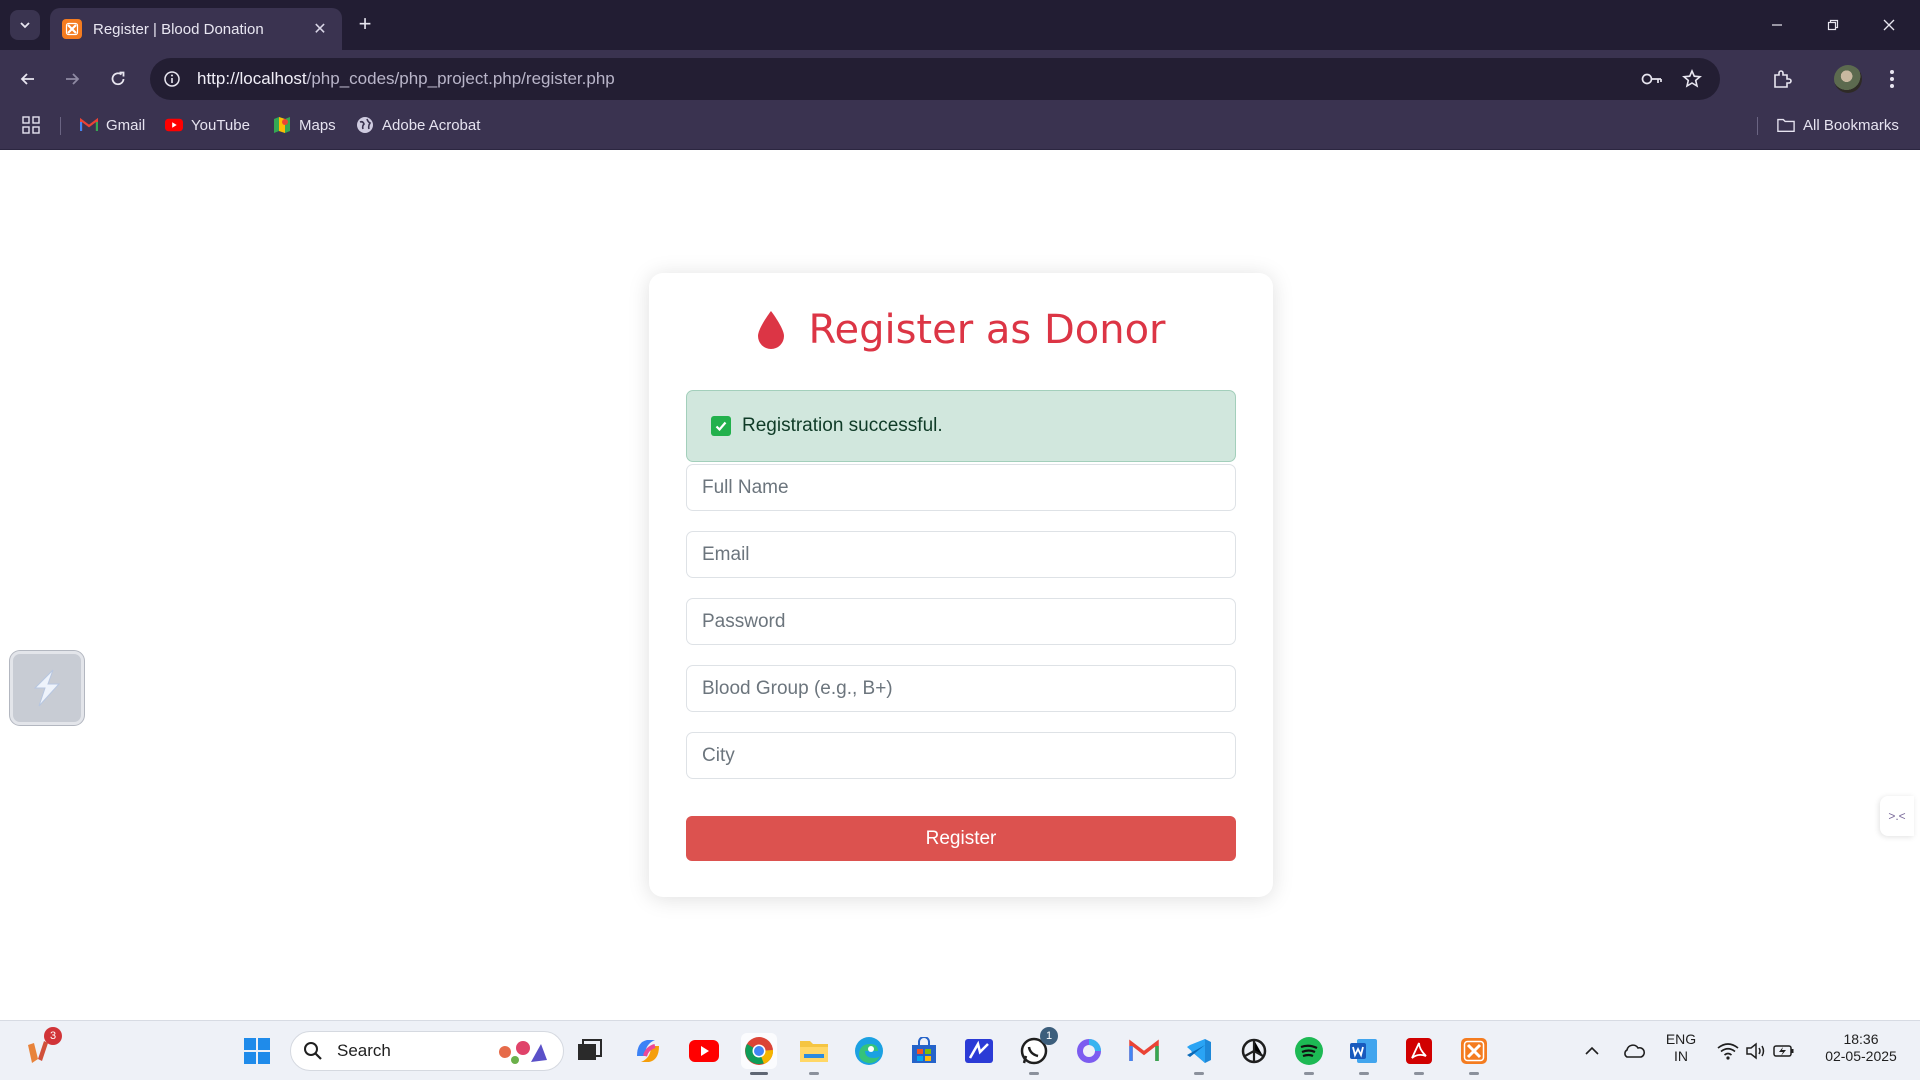  I want to click on floating-app-widget, so click(47, 688).